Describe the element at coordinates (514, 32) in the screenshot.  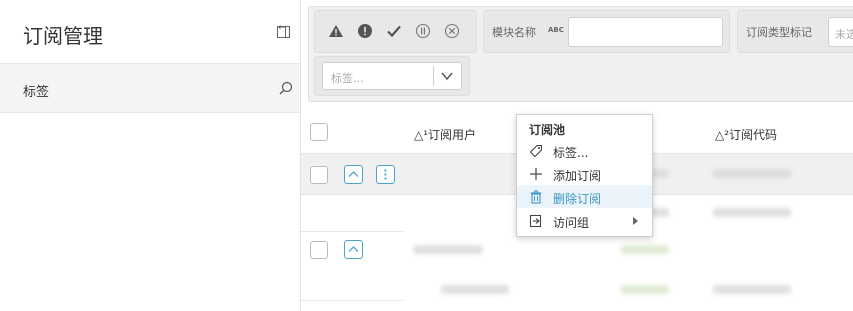
I see `module-name-label: 模块名称` at that location.